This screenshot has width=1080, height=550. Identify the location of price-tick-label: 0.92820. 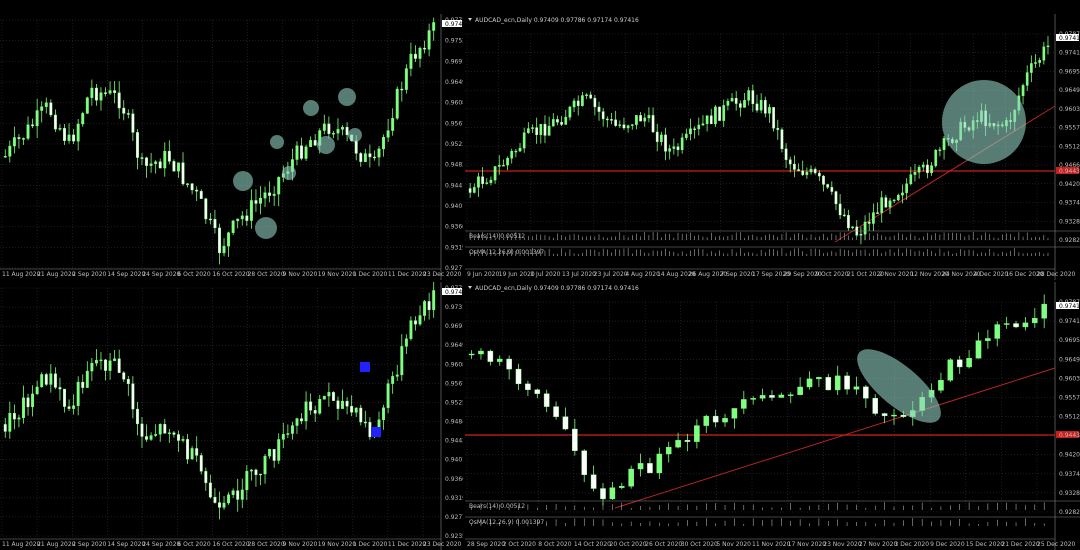
(1069, 512).